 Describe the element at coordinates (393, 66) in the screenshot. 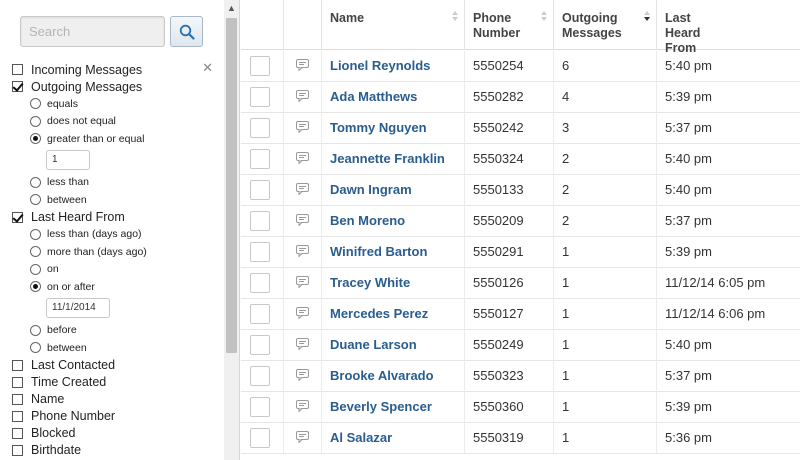

I see `contact-name-link: Lionel Reynolds` at that location.